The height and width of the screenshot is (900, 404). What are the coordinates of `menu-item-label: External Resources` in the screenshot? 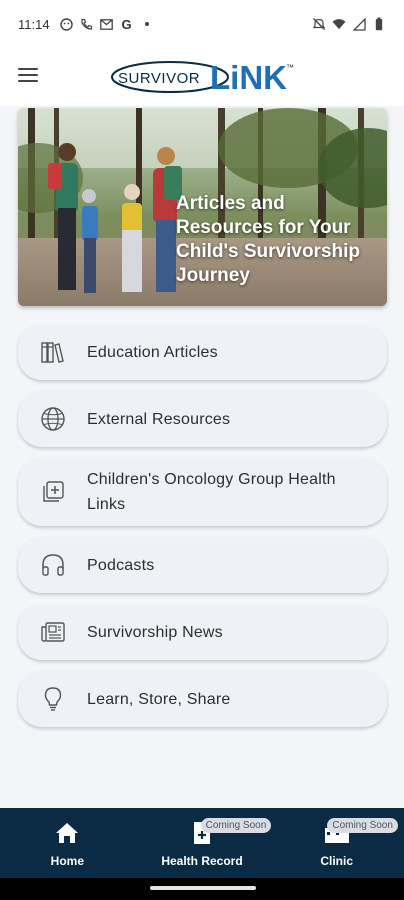 It's located at (159, 419).